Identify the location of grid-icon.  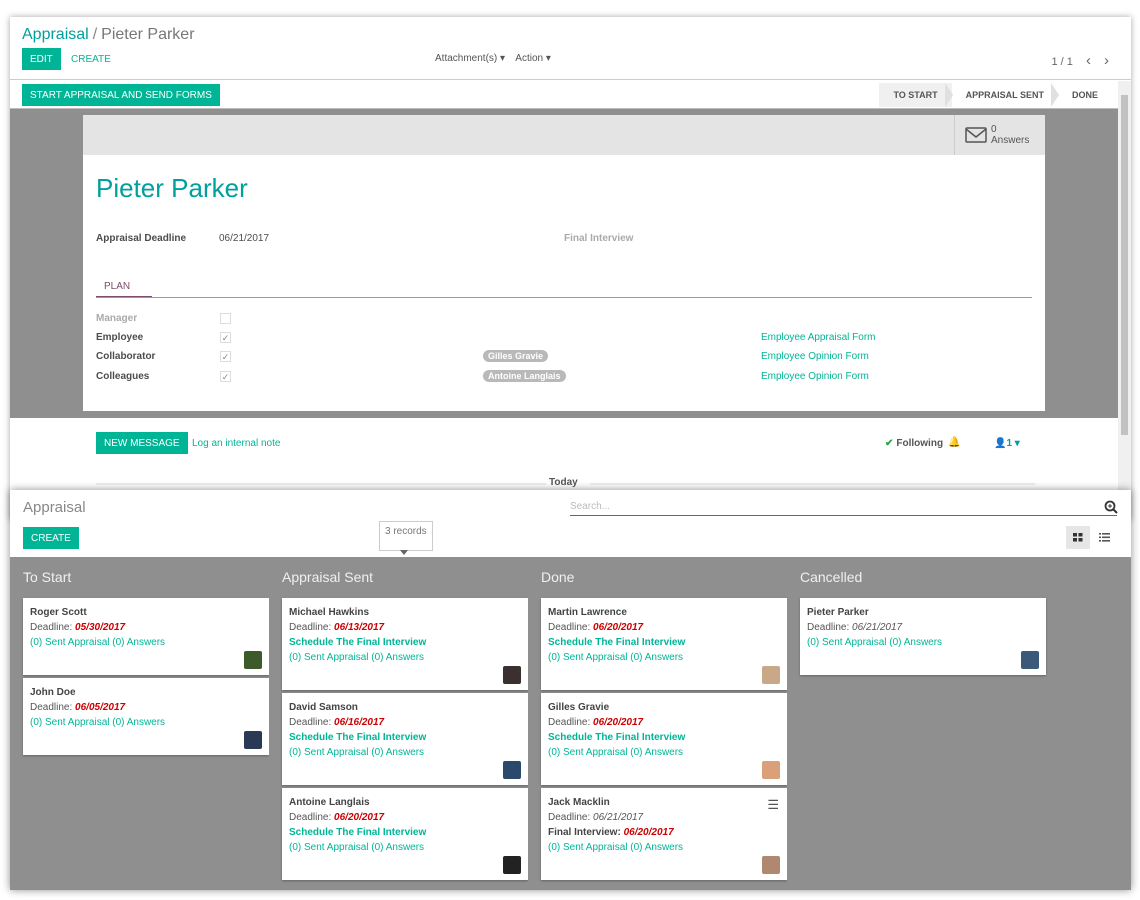
(1078, 537).